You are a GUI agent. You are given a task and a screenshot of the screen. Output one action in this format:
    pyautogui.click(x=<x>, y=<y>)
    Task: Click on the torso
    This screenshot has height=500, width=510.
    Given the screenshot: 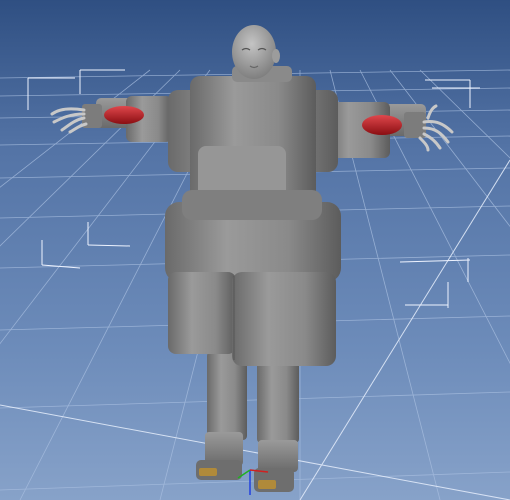 What is the action you would take?
    pyautogui.click(x=253, y=148)
    